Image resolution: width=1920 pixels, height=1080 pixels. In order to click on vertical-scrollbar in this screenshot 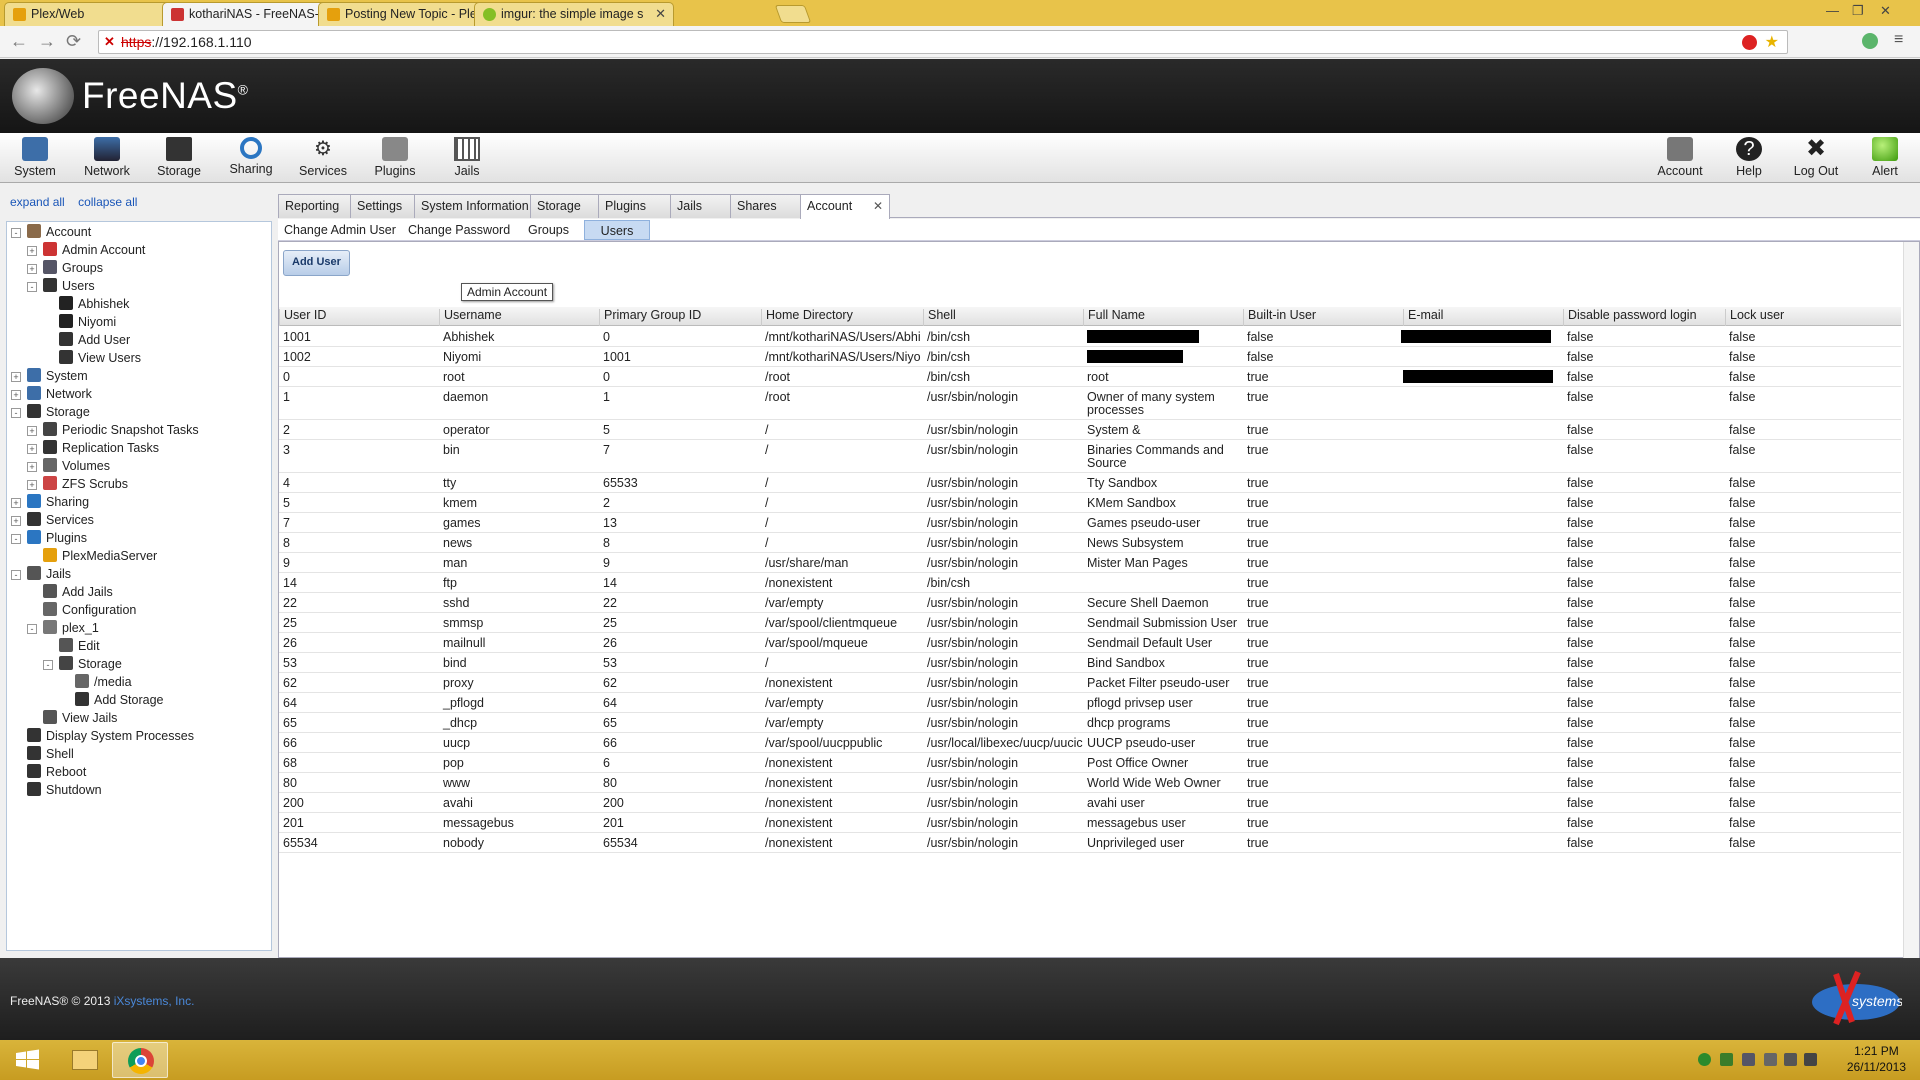, I will do `click(1911, 600)`.